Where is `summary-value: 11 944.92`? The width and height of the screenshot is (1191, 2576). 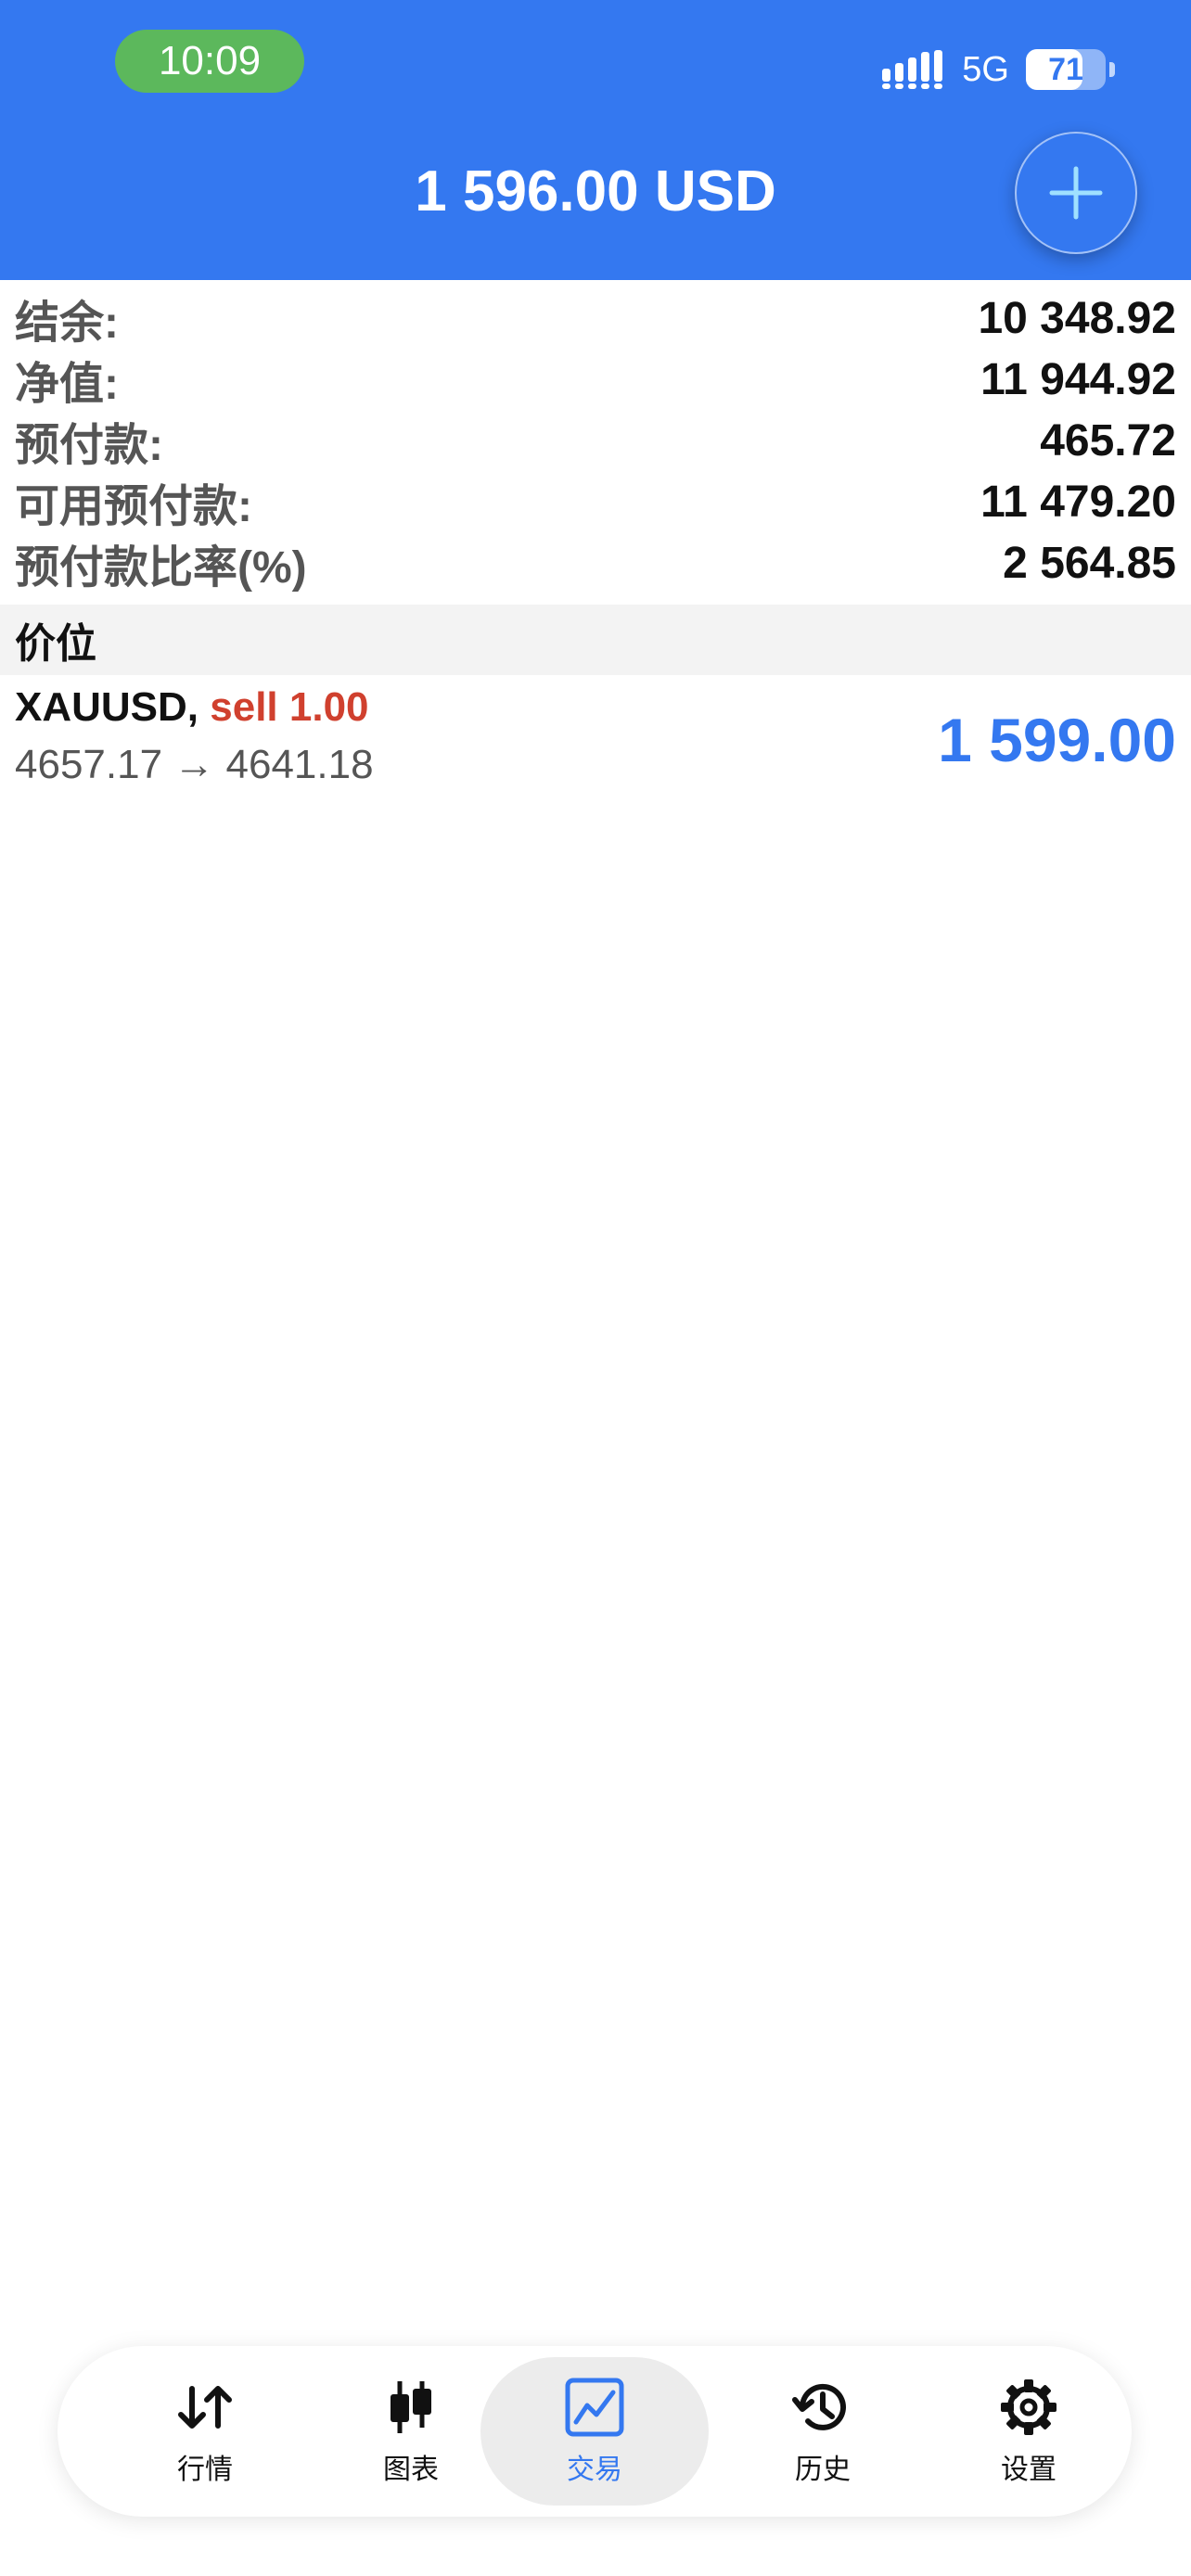 summary-value: 11 944.92 is located at coordinates (1078, 379).